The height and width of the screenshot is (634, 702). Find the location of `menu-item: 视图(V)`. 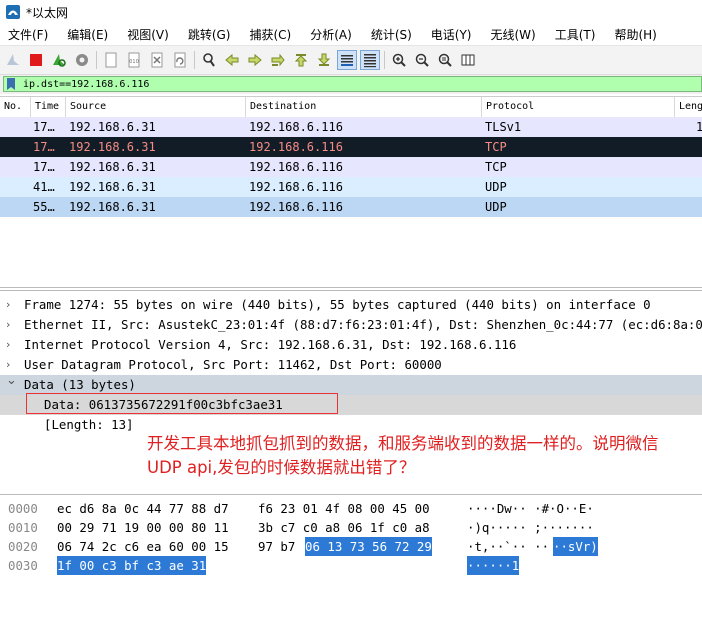

menu-item: 视图(V) is located at coordinates (148, 34).